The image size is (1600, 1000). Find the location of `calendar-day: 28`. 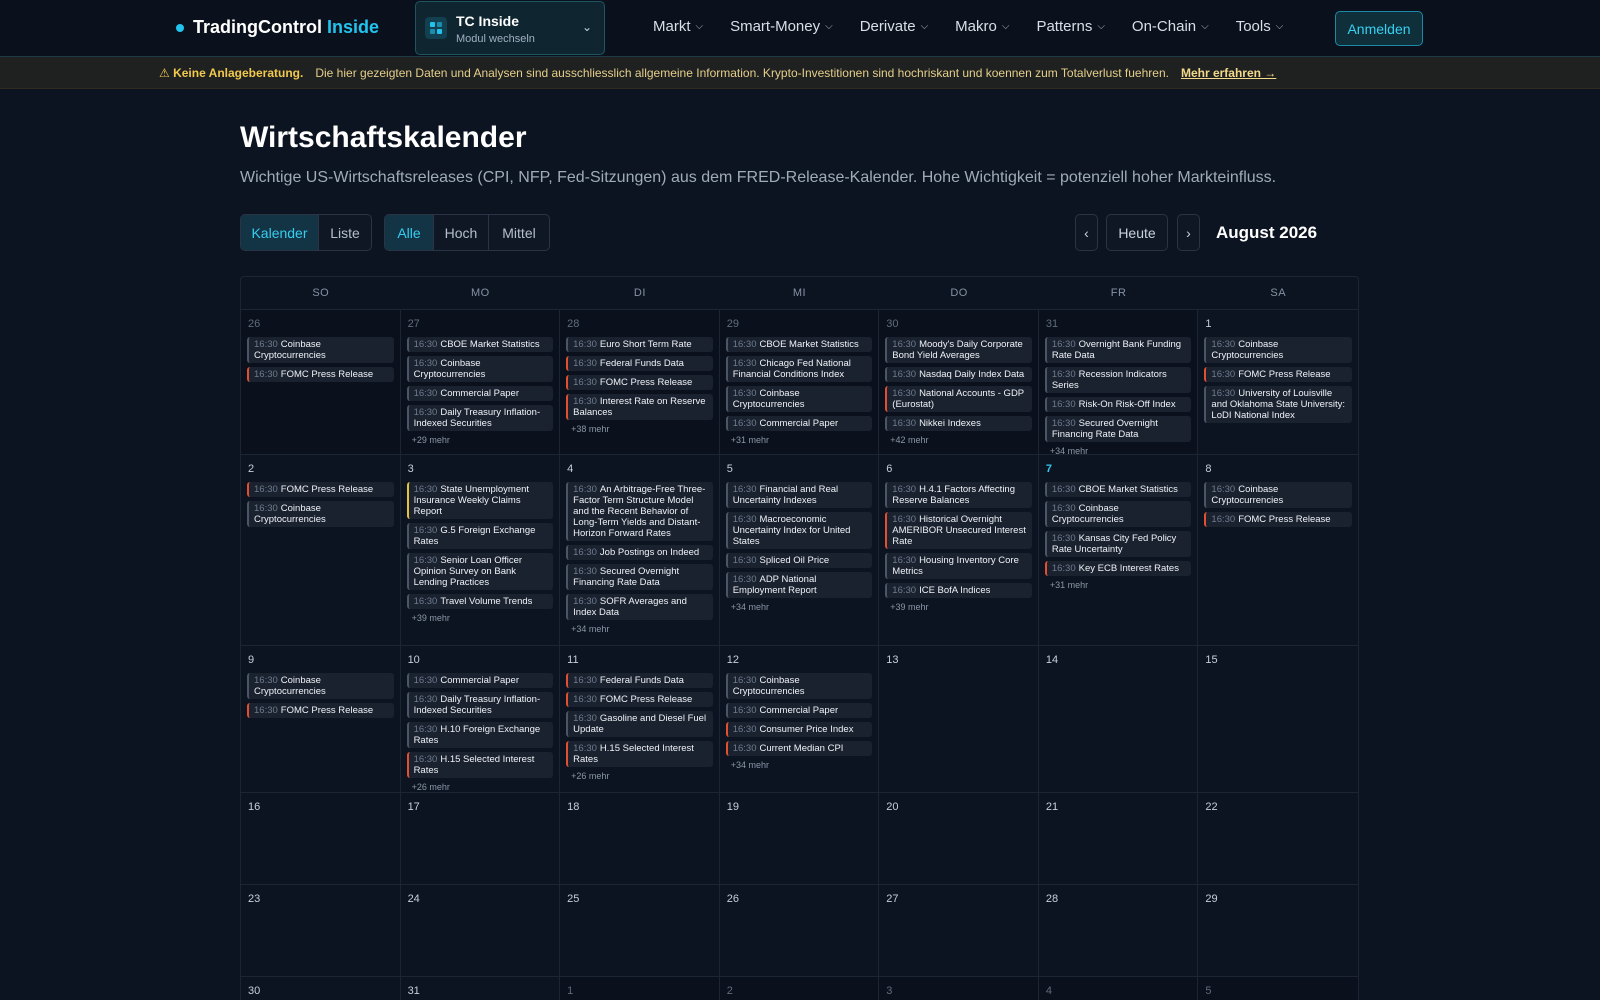

calendar-day: 28 is located at coordinates (1119, 930).